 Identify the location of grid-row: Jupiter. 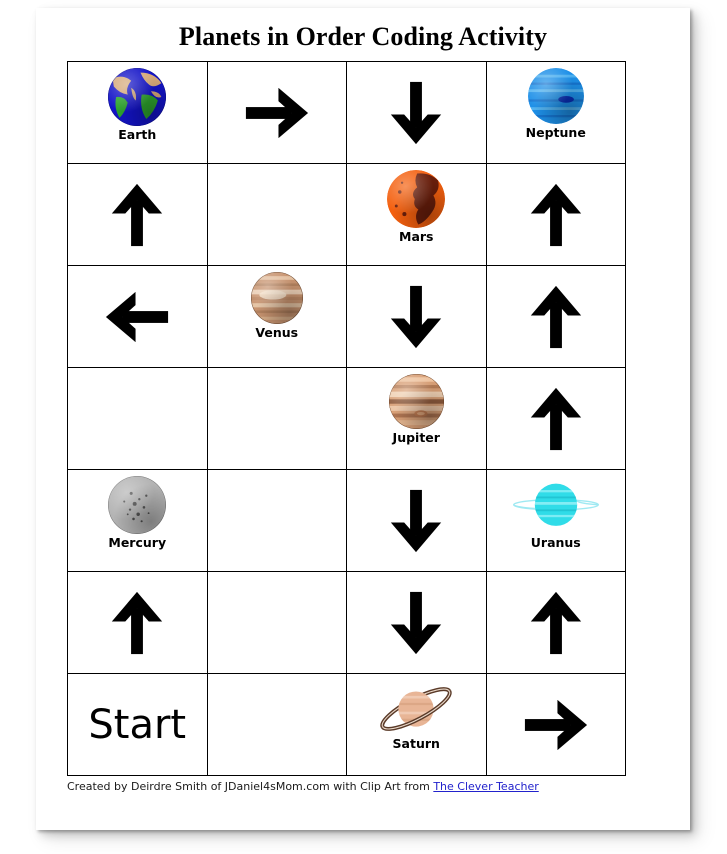
(346, 418).